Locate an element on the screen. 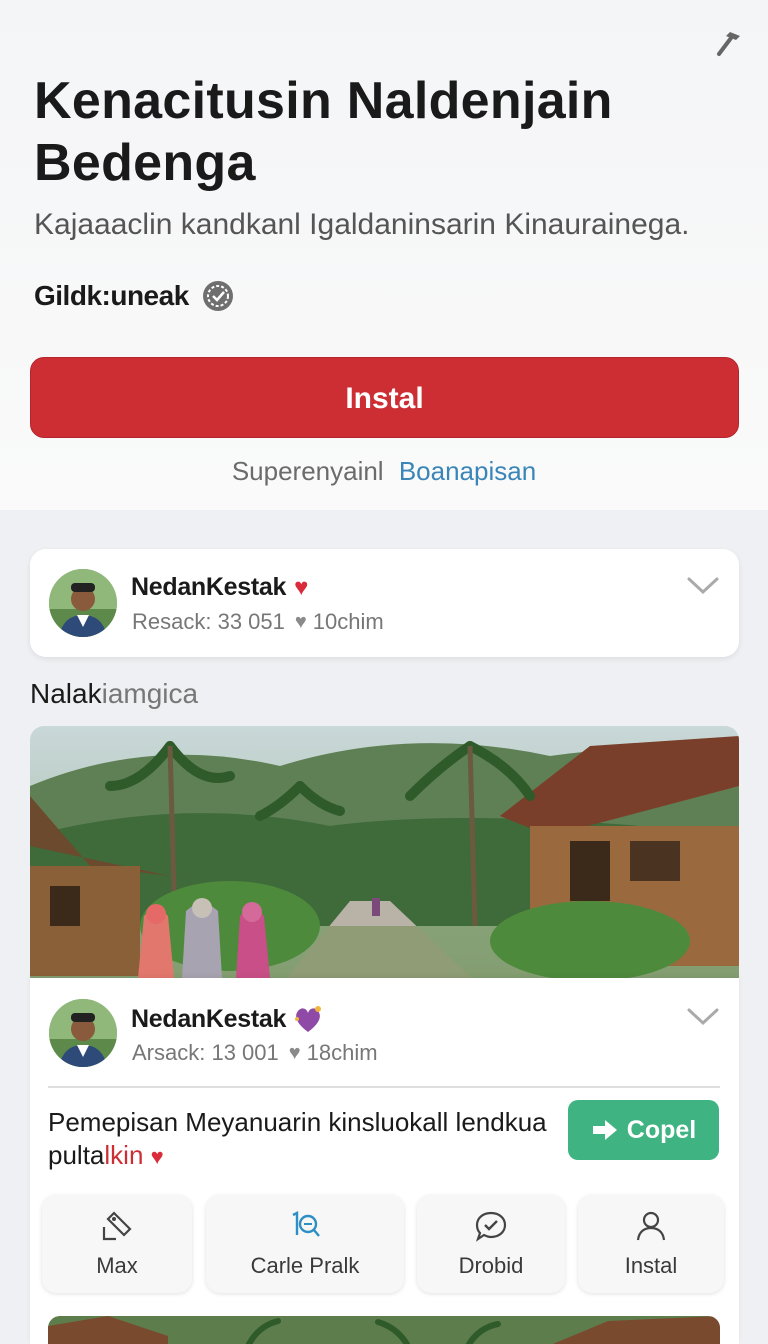 The width and height of the screenshot is (768, 1344). support-text: Superenyainl is located at coordinates (307, 471).